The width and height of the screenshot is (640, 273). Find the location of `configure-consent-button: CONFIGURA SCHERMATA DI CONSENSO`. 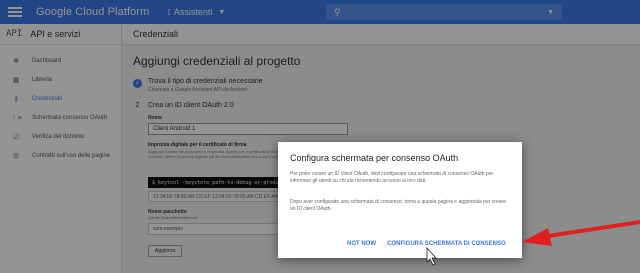

configure-consent-button: CONFIGURA SCHERMATA DI CONSENSO is located at coordinates (446, 244).